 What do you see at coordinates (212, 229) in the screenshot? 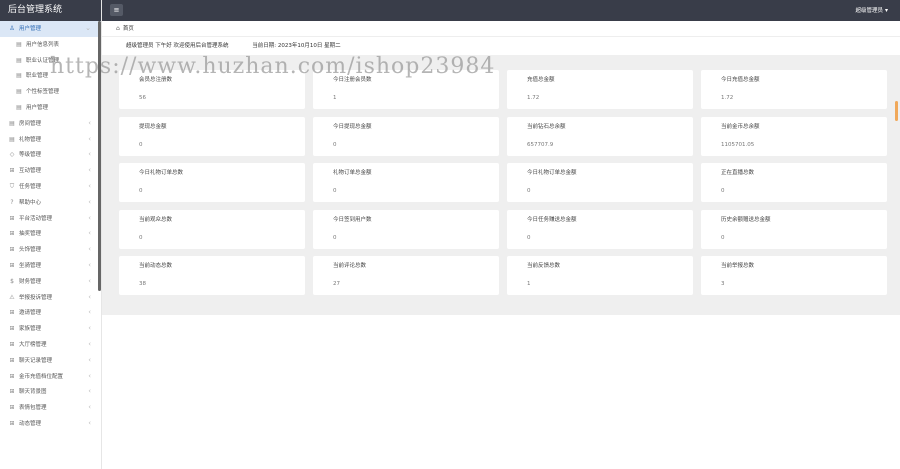
I see `stat-card: 当前观众总数 0` at bounding box center [212, 229].